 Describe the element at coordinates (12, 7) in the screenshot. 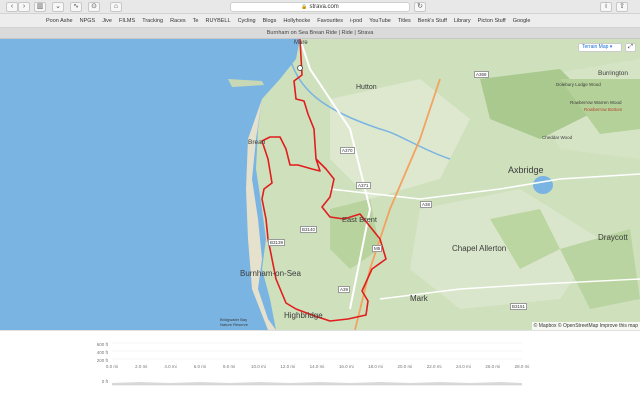

I see `back-button: ‹` at that location.